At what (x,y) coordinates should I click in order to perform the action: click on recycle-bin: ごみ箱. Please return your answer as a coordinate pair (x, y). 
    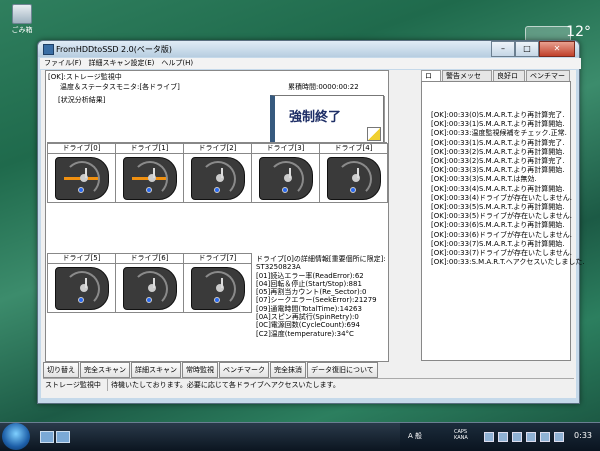
    Looking at the image, I should click on (22, 19).